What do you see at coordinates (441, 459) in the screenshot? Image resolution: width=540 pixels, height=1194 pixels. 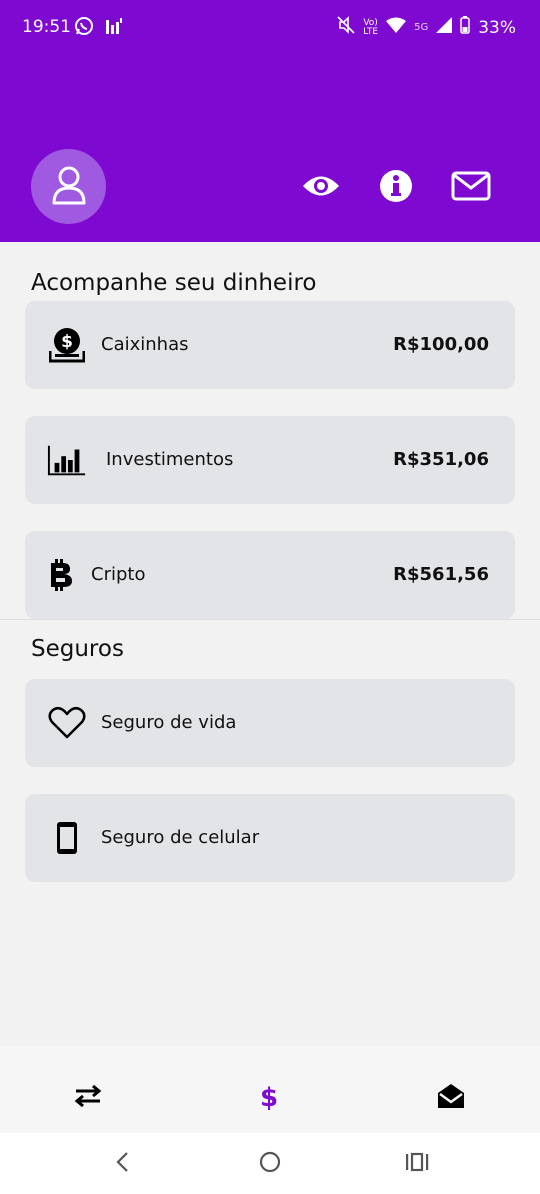 I see `card-value: R$351,06` at bounding box center [441, 459].